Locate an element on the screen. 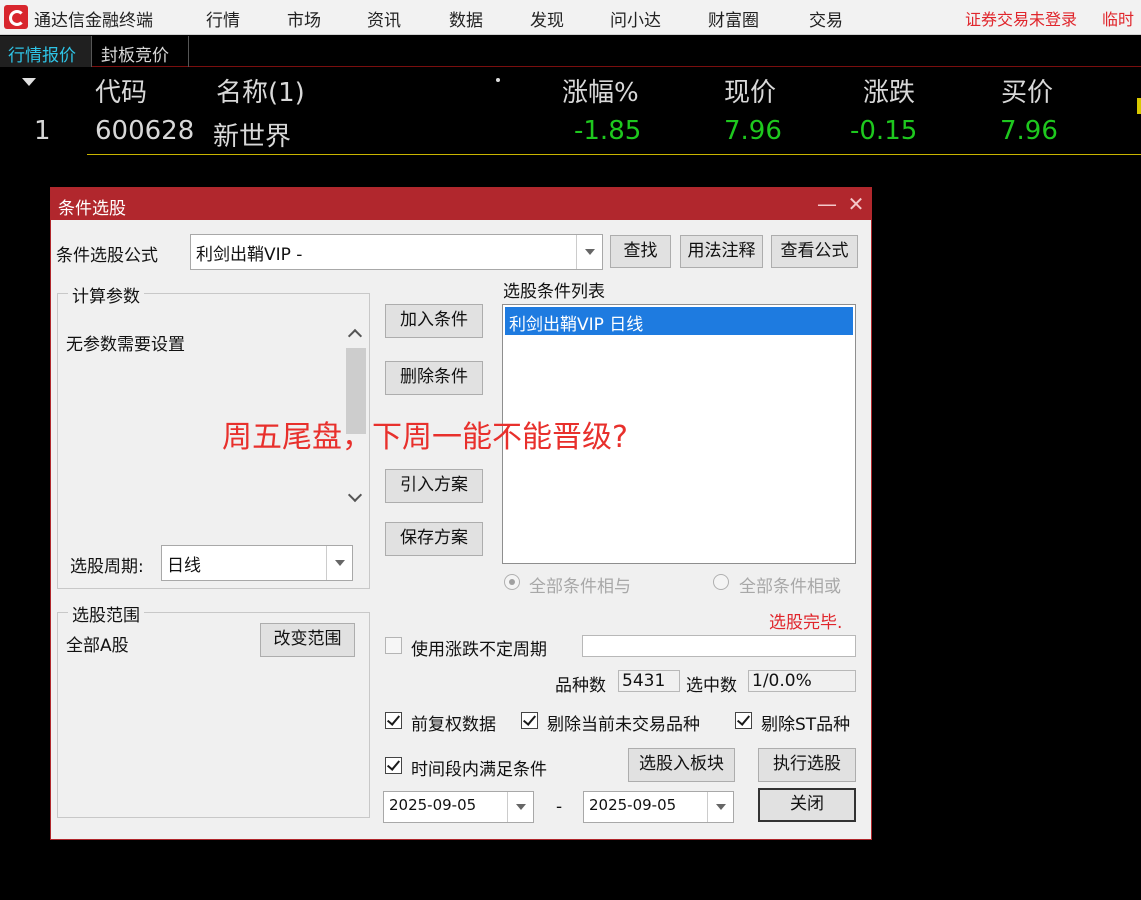  date-from-picker: 2025-09-05 is located at coordinates (458, 807).